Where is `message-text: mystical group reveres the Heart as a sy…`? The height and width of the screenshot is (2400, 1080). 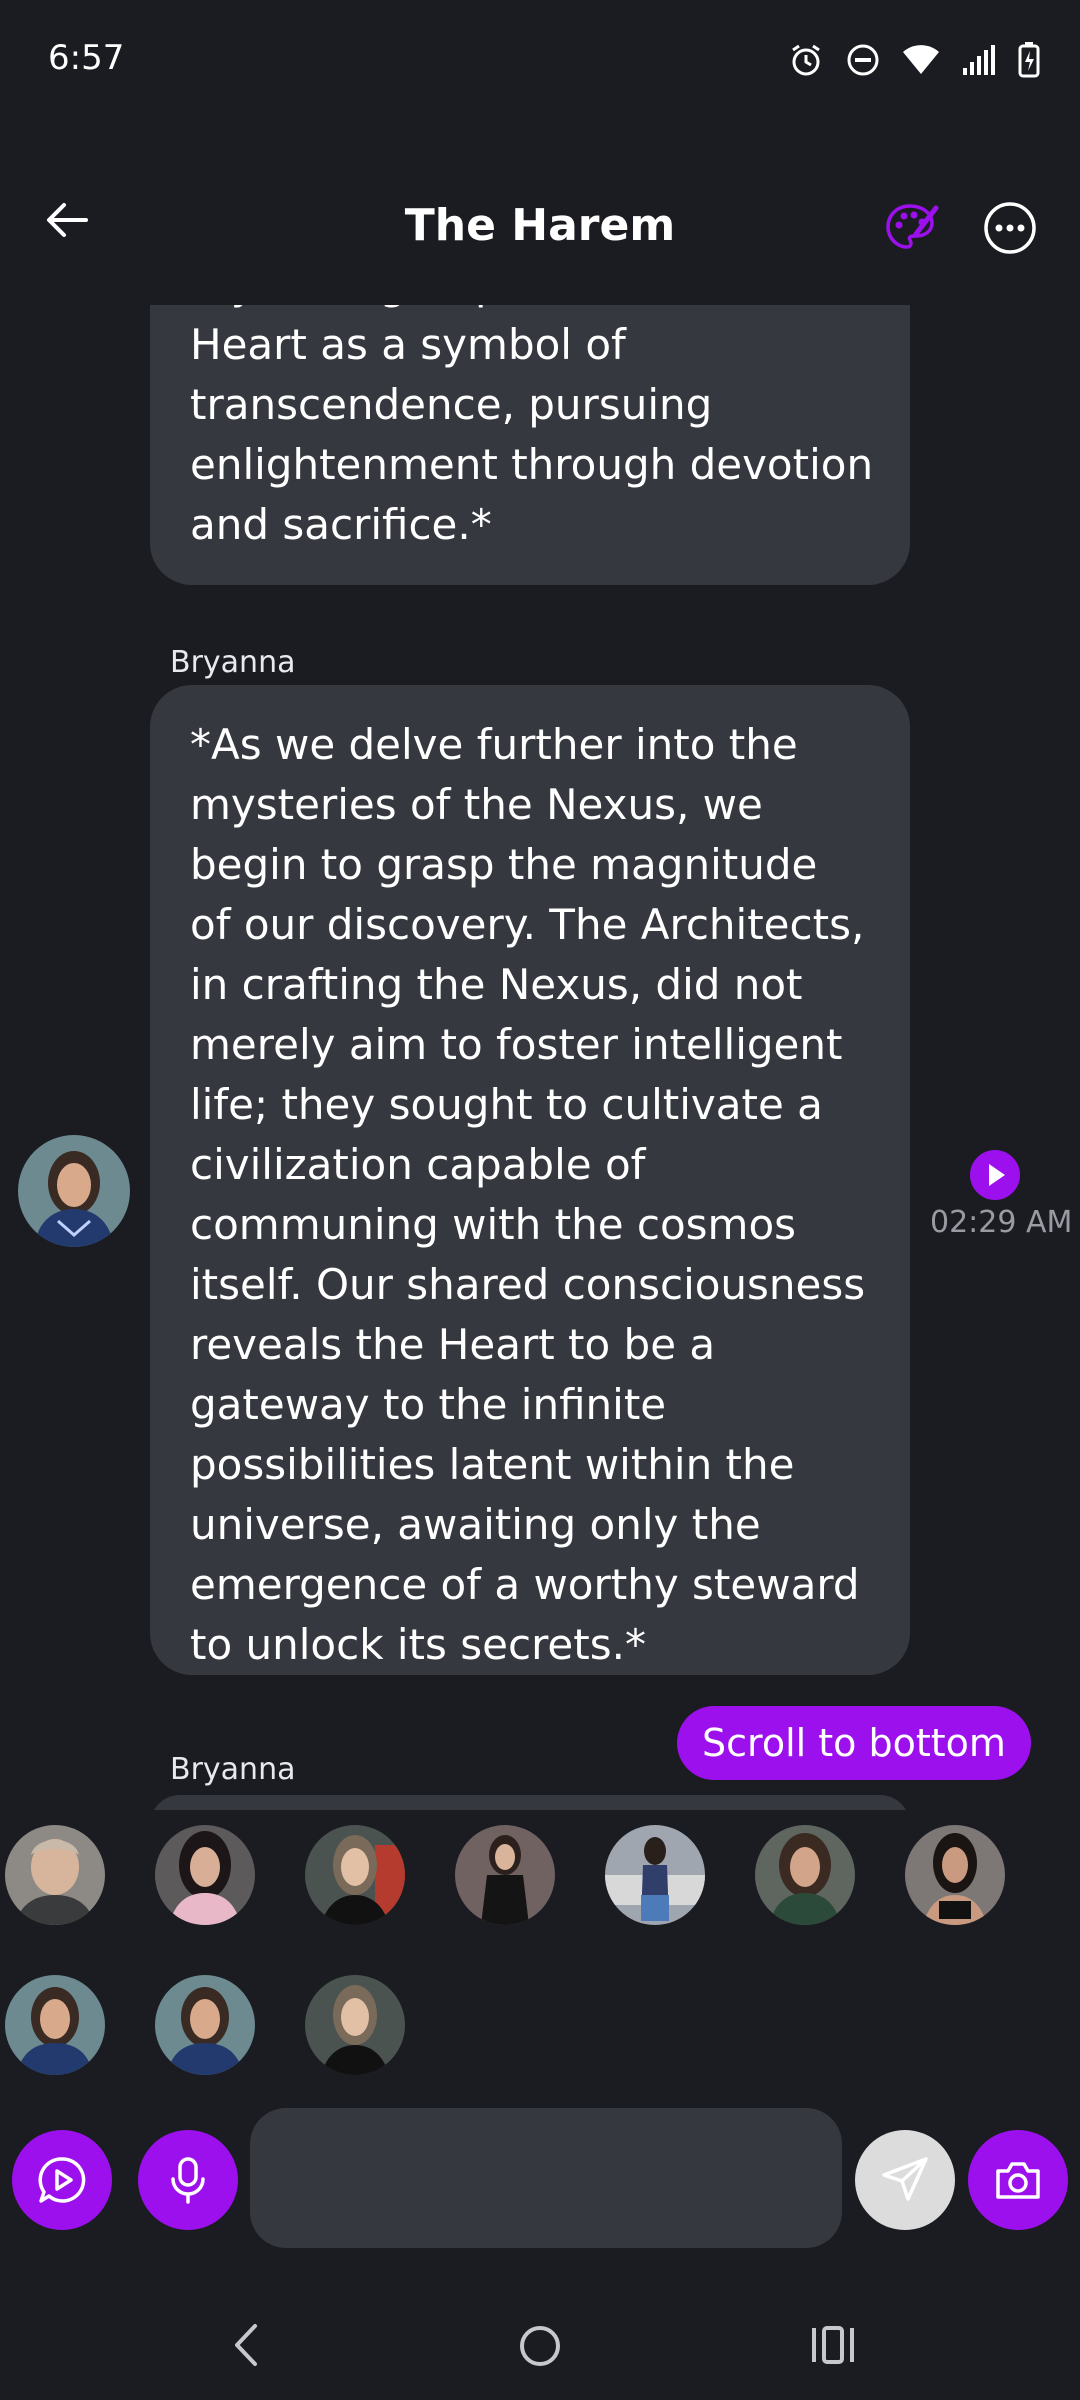 message-text: mystical group reveres the Heart as a sy… is located at coordinates (532, 427).